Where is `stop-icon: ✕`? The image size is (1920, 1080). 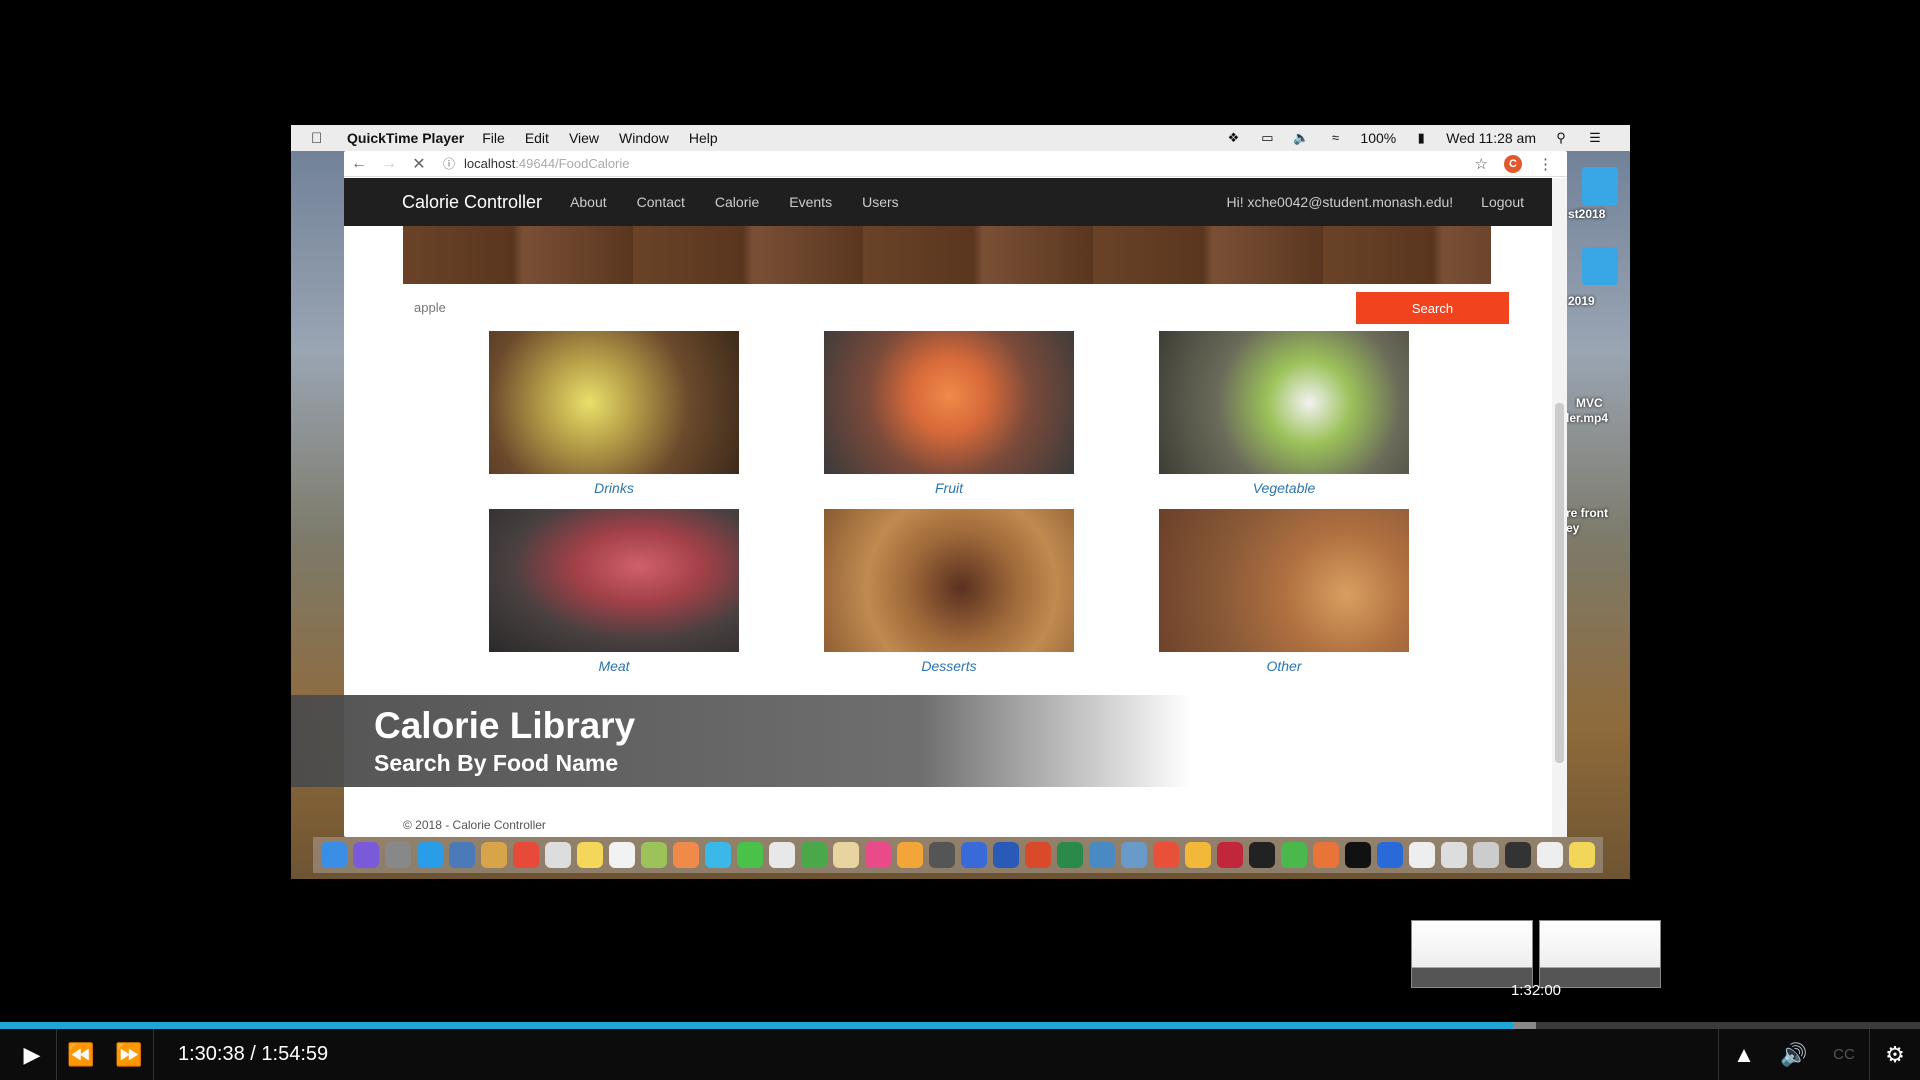
stop-icon: ✕ is located at coordinates (419, 164).